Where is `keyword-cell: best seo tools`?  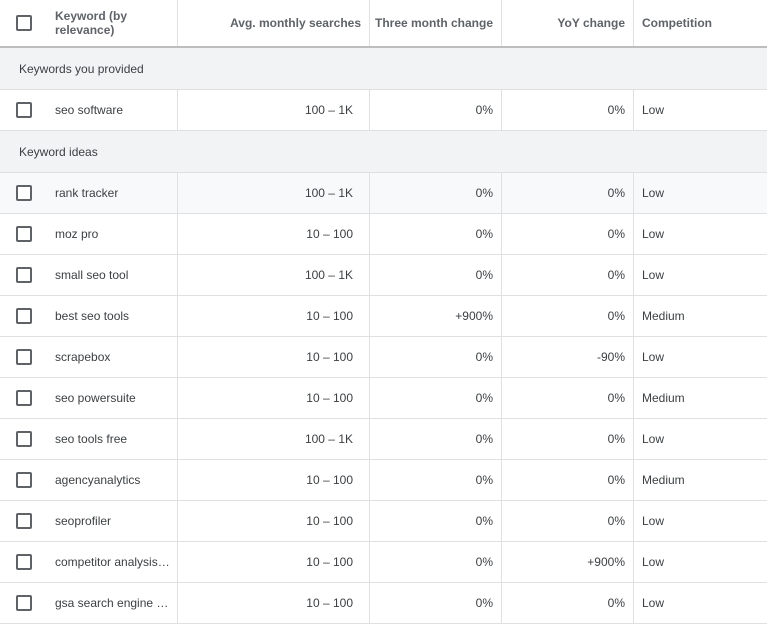
keyword-cell: best seo tools is located at coordinates (112, 316).